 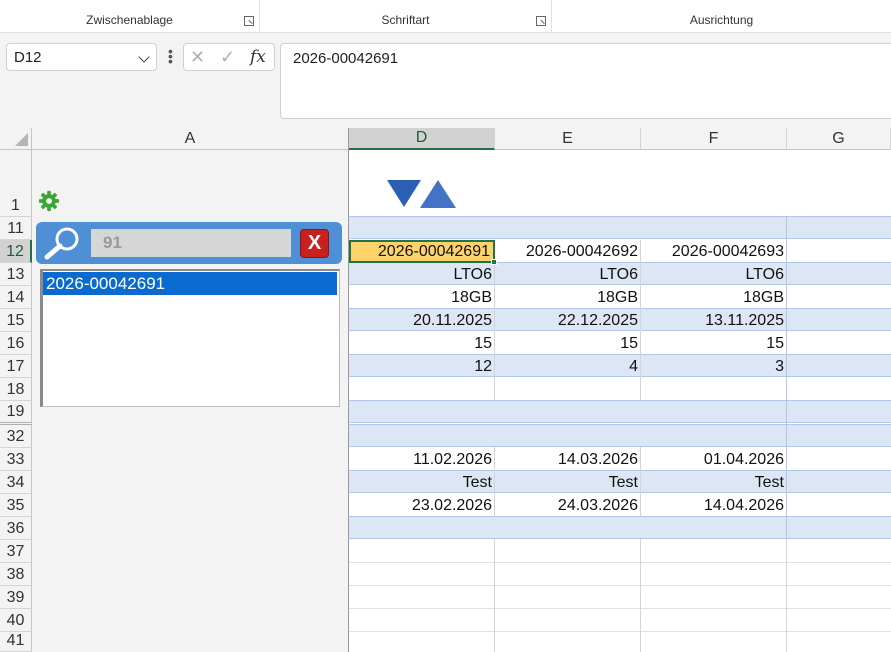 I want to click on cancel-icon: ✕, so click(x=197, y=57).